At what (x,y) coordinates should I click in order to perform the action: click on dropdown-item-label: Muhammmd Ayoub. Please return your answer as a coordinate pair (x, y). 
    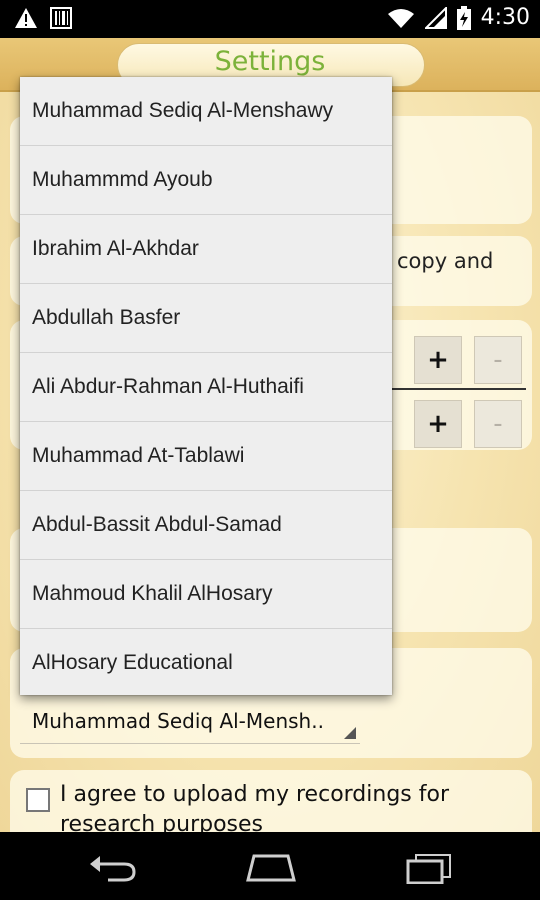
    Looking at the image, I should click on (122, 179).